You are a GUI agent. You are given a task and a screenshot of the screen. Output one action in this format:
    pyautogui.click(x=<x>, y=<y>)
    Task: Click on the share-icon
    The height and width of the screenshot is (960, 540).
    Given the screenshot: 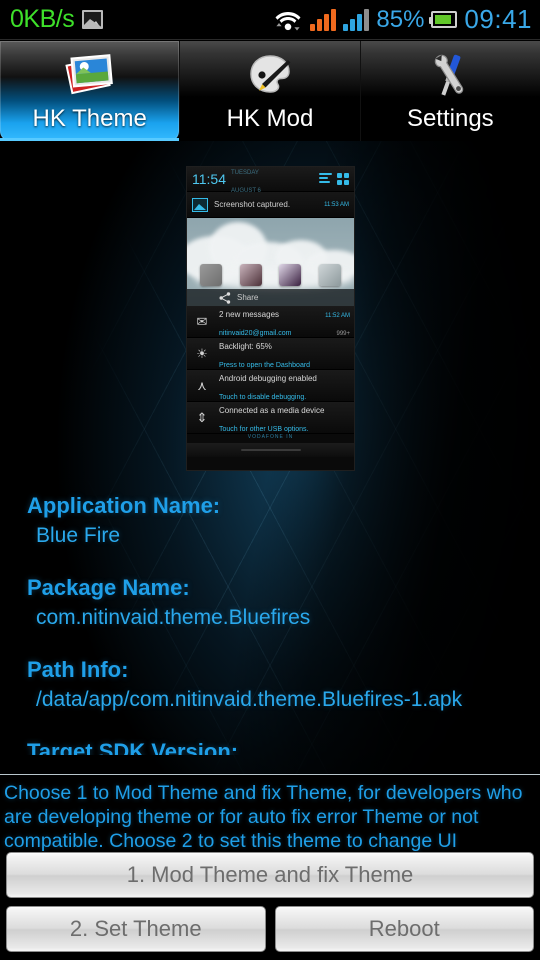 What is the action you would take?
    pyautogui.click(x=225, y=297)
    